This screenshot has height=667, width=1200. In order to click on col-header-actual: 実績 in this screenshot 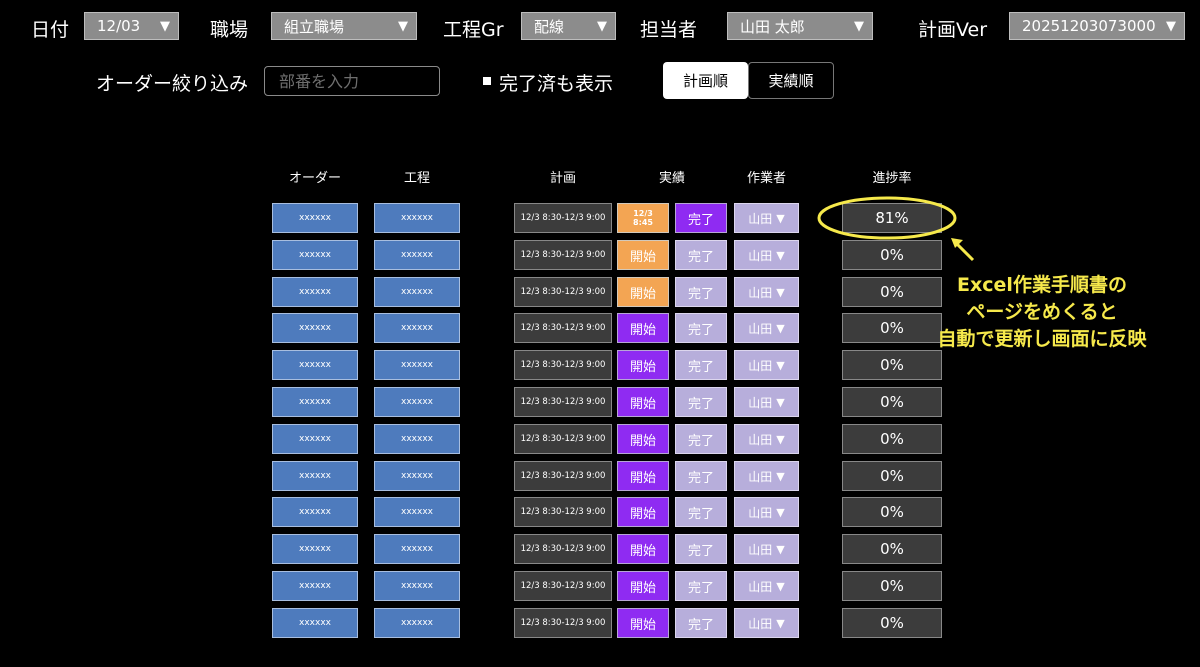, I will do `click(671, 178)`.